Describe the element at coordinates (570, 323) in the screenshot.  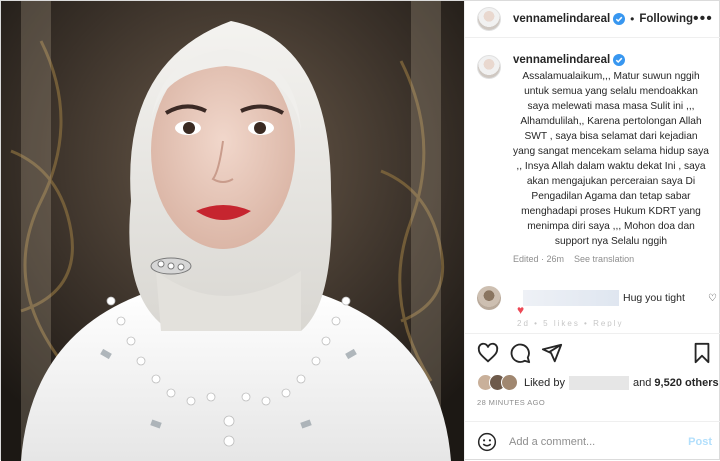
I see `comment-meta-faded: 2d • 5 likes • Reply` at that location.